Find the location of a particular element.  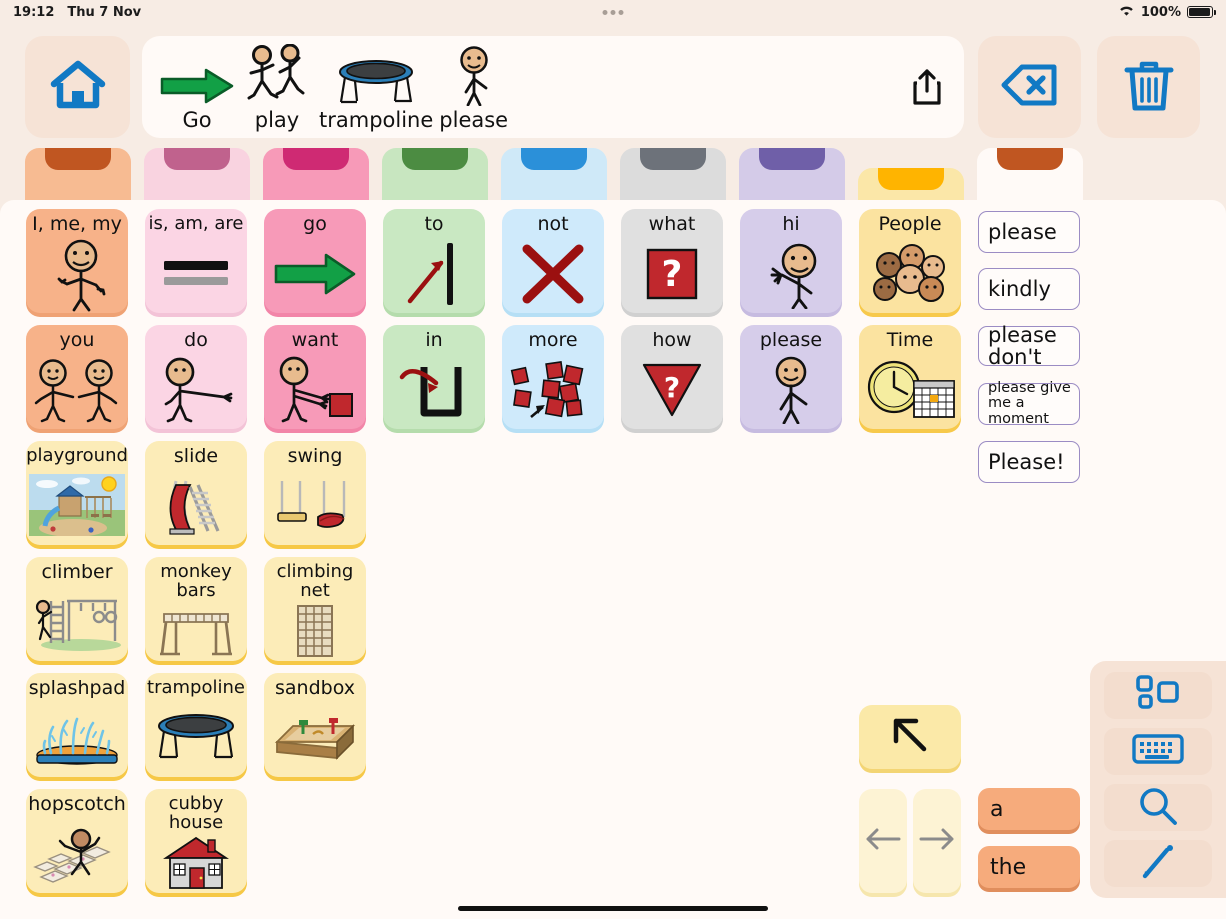

word-button-a: a is located at coordinates (1029, 809).